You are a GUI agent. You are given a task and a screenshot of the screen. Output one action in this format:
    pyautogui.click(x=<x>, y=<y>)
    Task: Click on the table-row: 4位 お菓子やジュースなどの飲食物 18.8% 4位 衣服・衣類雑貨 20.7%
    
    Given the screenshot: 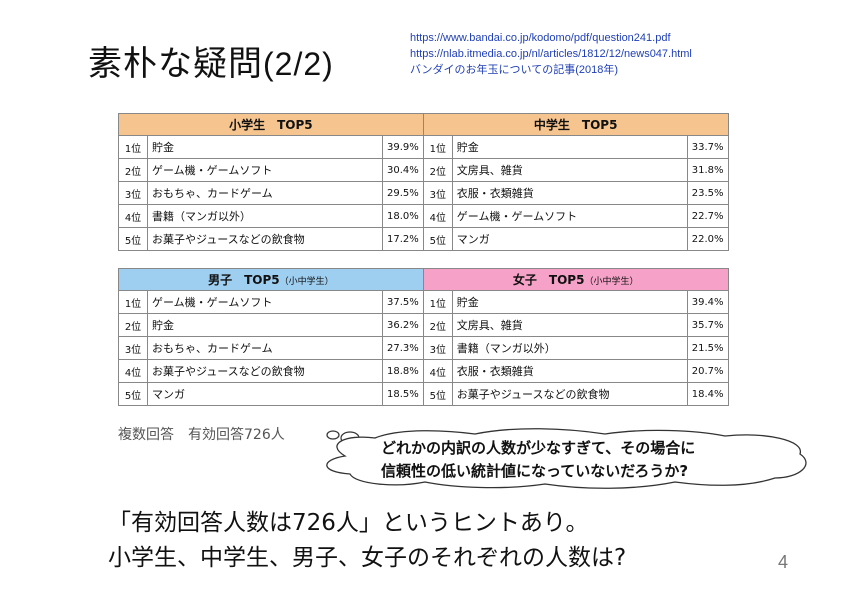 What is the action you would take?
    pyautogui.click(x=423, y=371)
    